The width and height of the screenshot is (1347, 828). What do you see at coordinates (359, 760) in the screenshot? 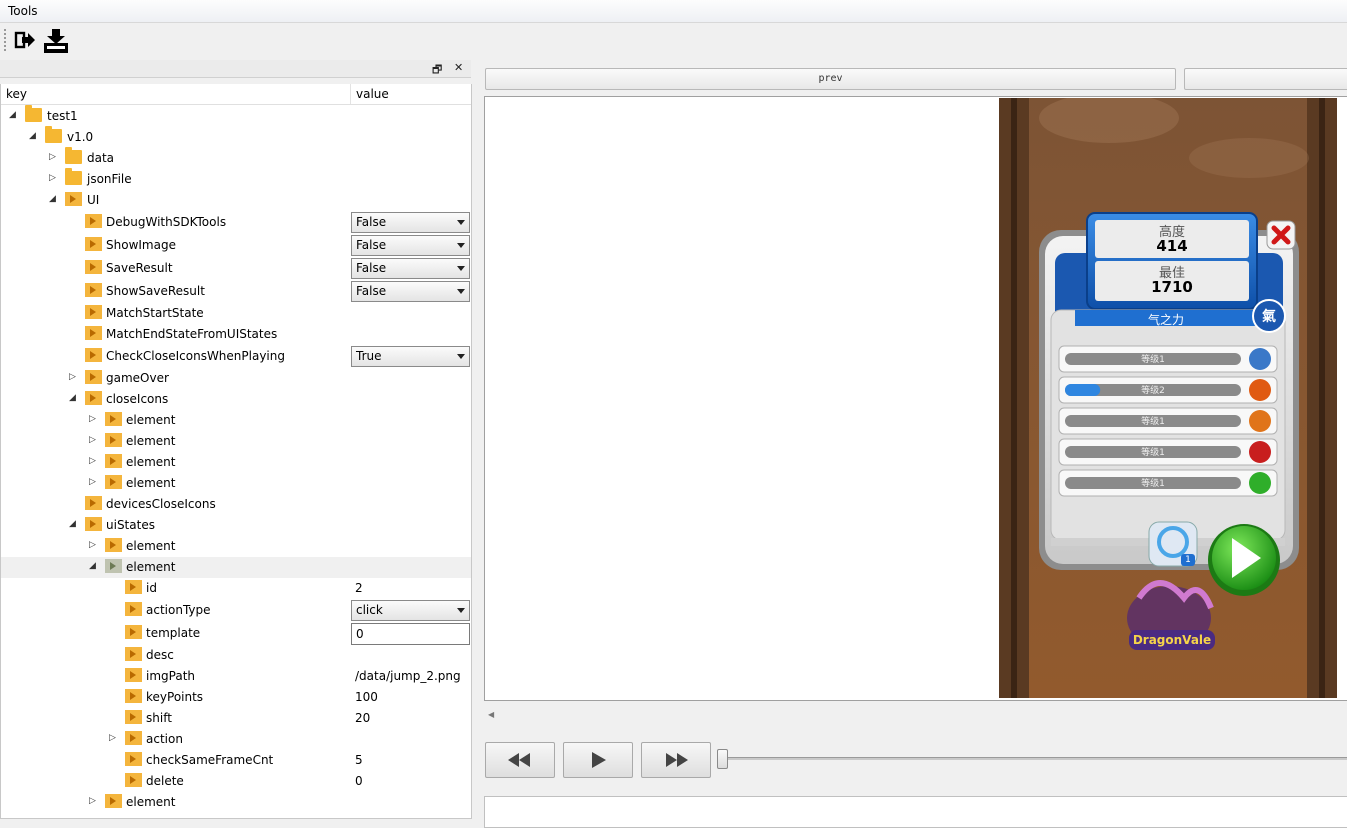
I see `check-same-frame-cnt-value: 5` at bounding box center [359, 760].